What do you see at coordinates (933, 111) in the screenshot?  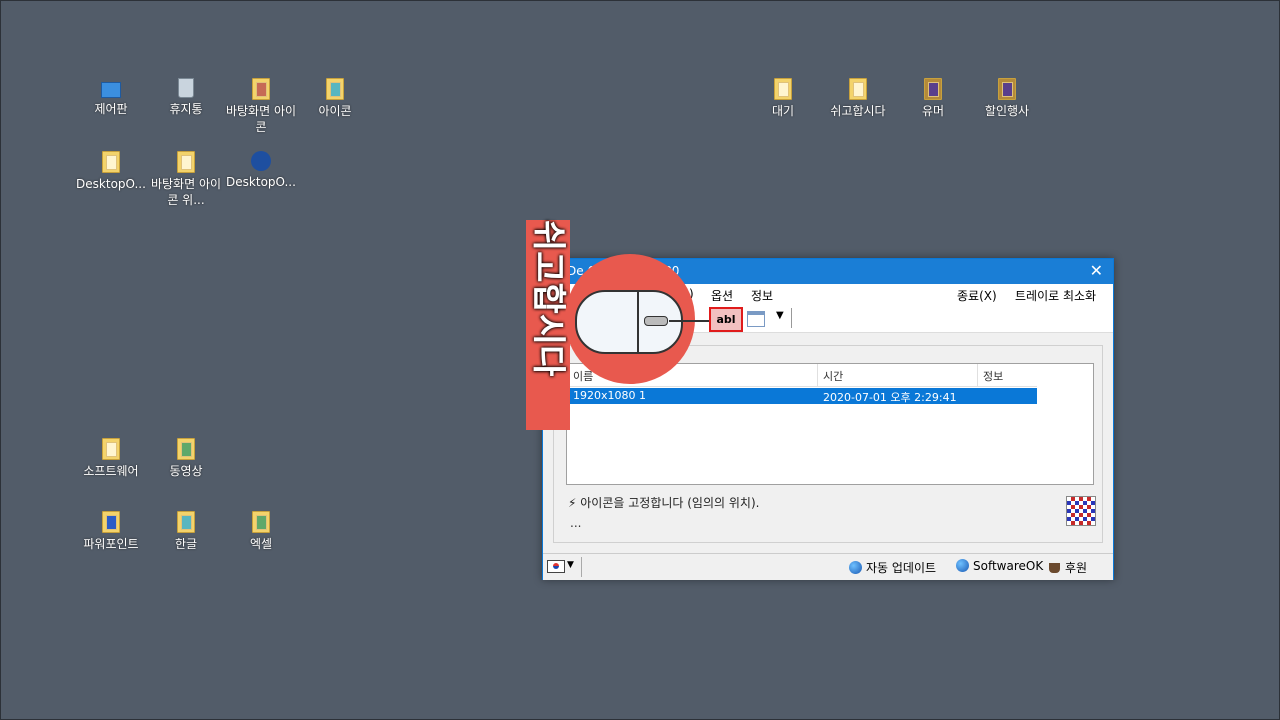 I see `desktop-icon-label: 유머` at bounding box center [933, 111].